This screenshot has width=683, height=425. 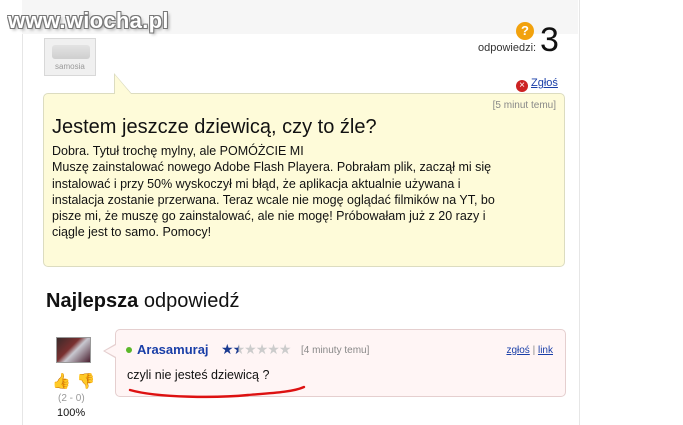 I want to click on best-answer-heading-rest: odpowiedź, so click(x=191, y=301).